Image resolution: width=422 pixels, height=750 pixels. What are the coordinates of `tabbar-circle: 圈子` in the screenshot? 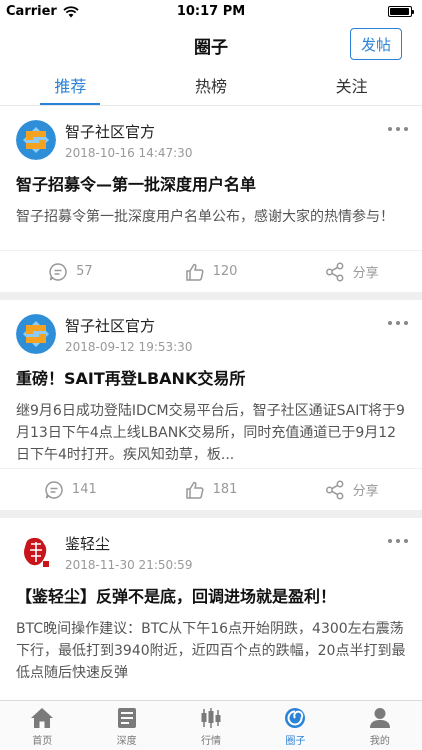 It's located at (295, 725).